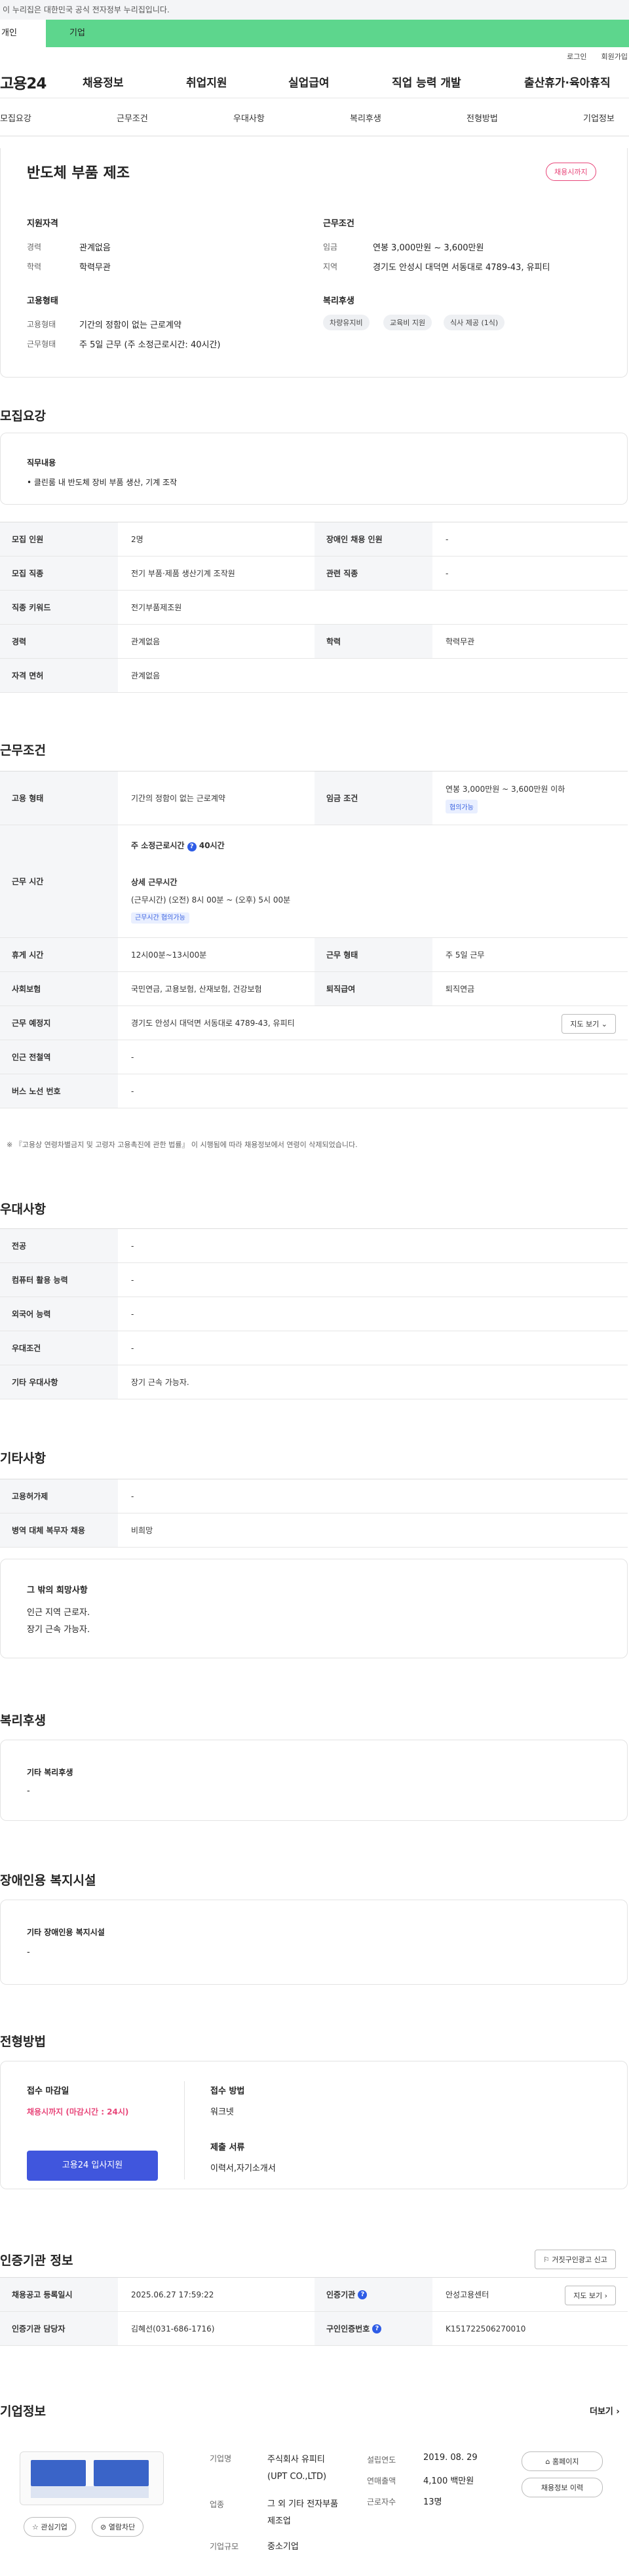 Image resolution: width=629 pixels, height=2576 pixels. I want to click on tab-personal: 개인, so click(23, 33).